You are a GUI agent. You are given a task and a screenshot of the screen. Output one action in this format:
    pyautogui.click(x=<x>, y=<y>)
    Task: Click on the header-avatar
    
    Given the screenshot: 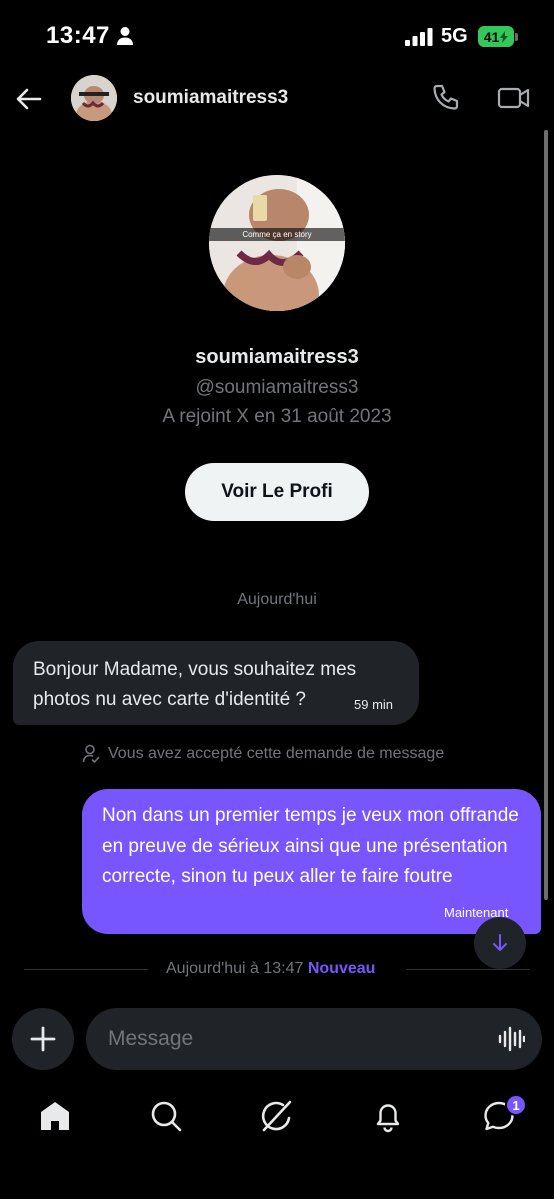 What is the action you would take?
    pyautogui.click(x=94, y=98)
    